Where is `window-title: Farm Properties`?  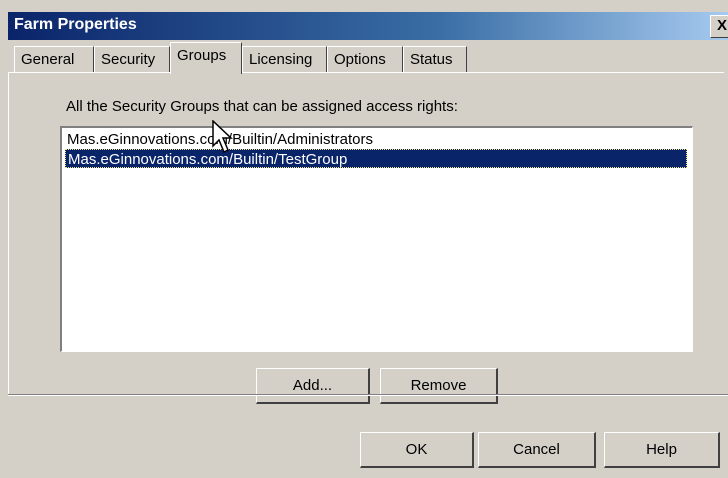
window-title: Farm Properties is located at coordinates (75, 24).